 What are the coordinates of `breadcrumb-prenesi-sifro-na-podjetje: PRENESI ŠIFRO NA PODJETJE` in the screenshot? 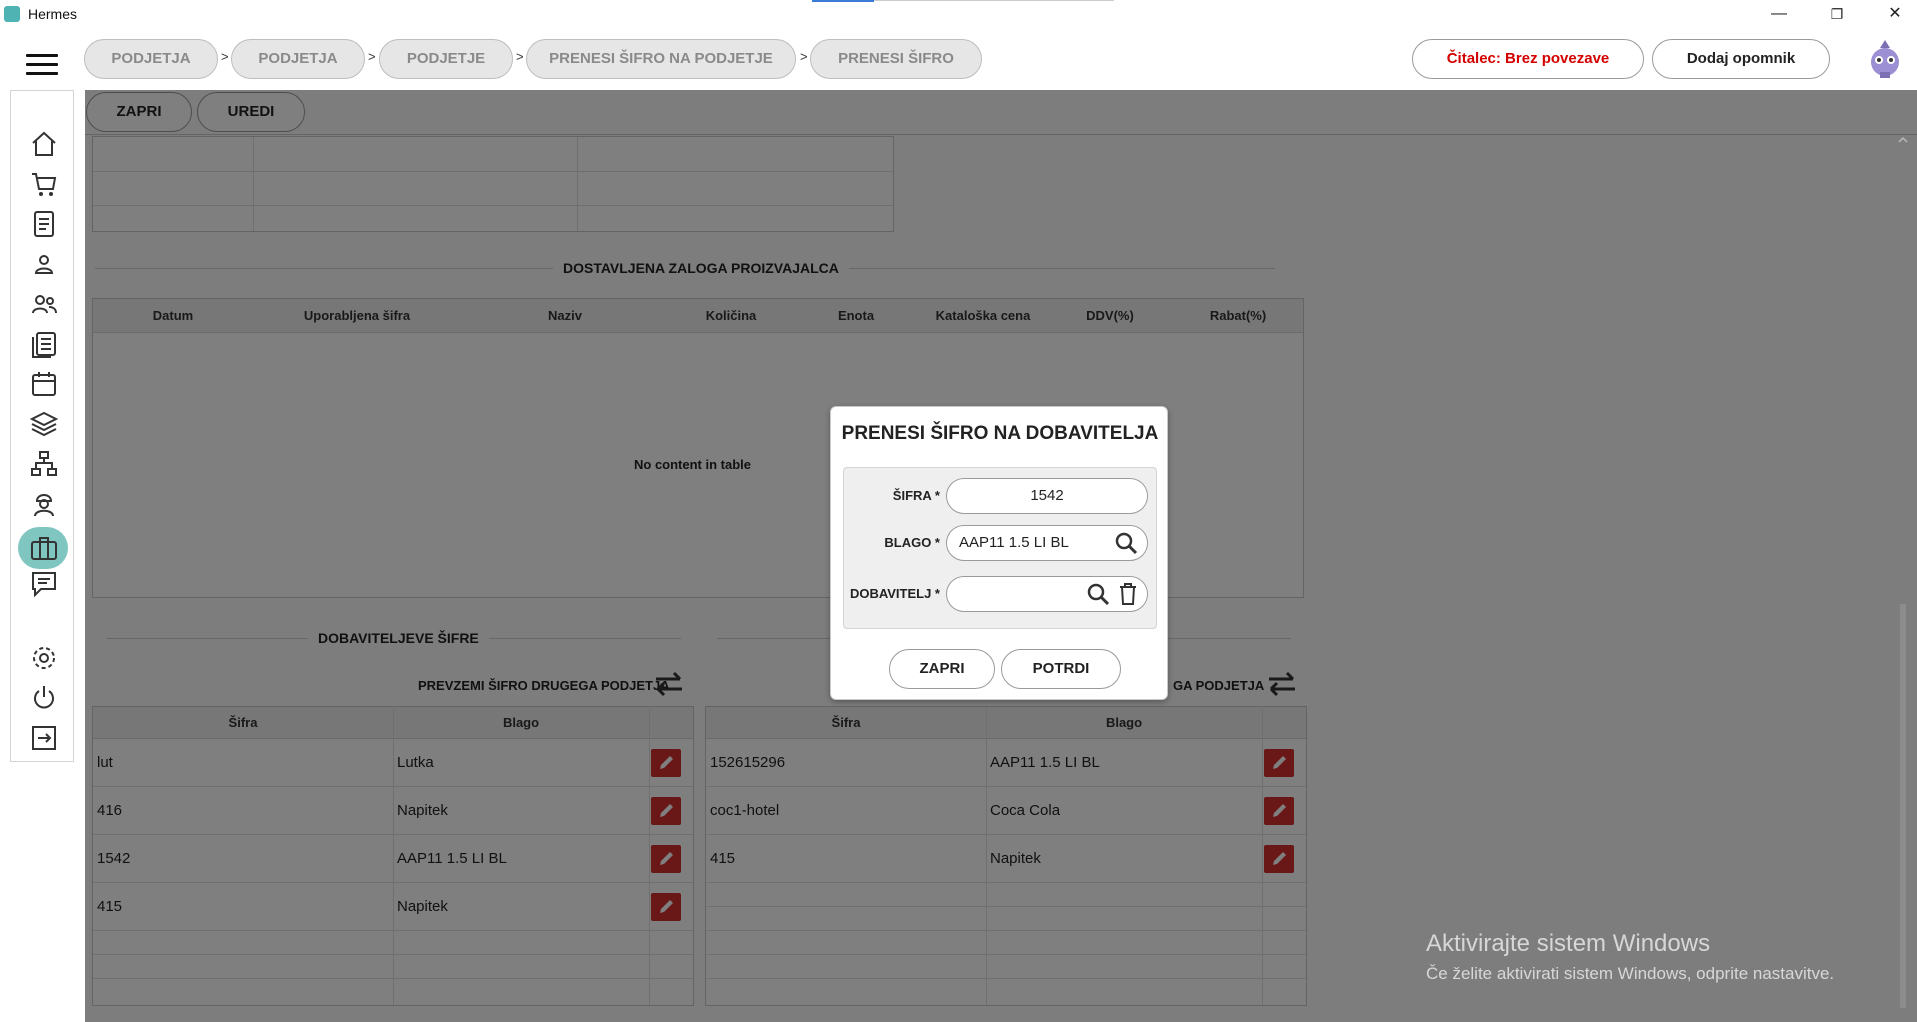 It's located at (661, 59).